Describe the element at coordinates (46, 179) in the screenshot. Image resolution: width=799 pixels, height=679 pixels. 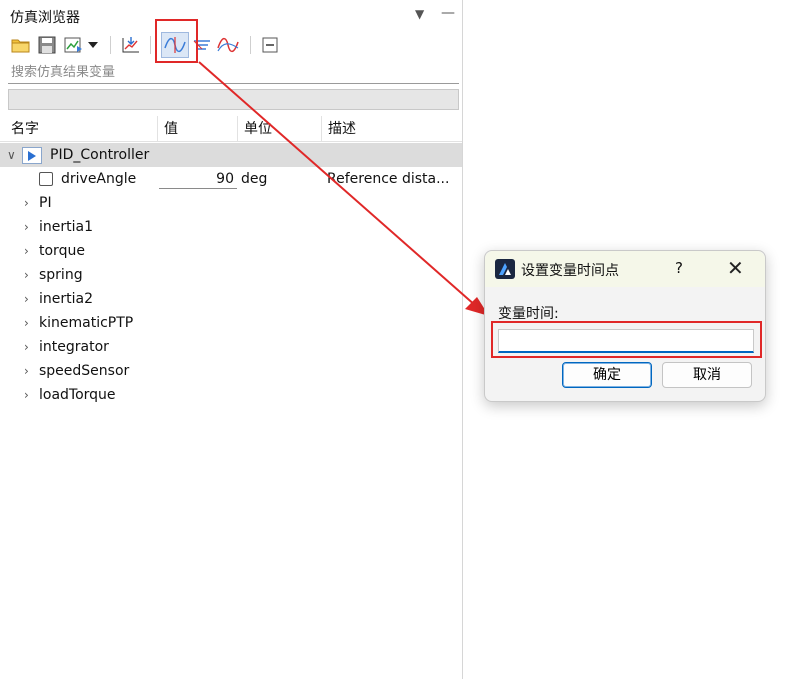
I see `variable-checkbox` at that location.